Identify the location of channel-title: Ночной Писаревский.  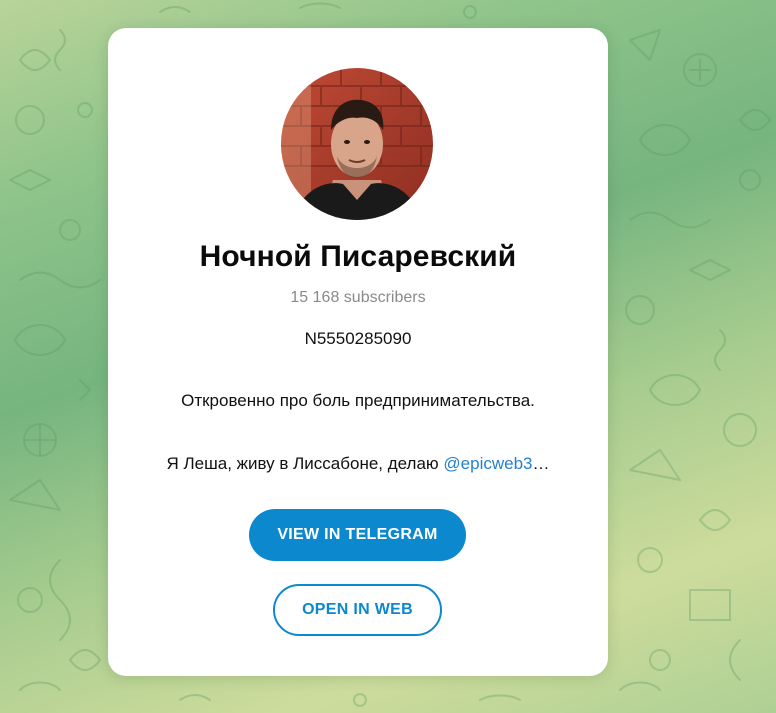
(358, 256).